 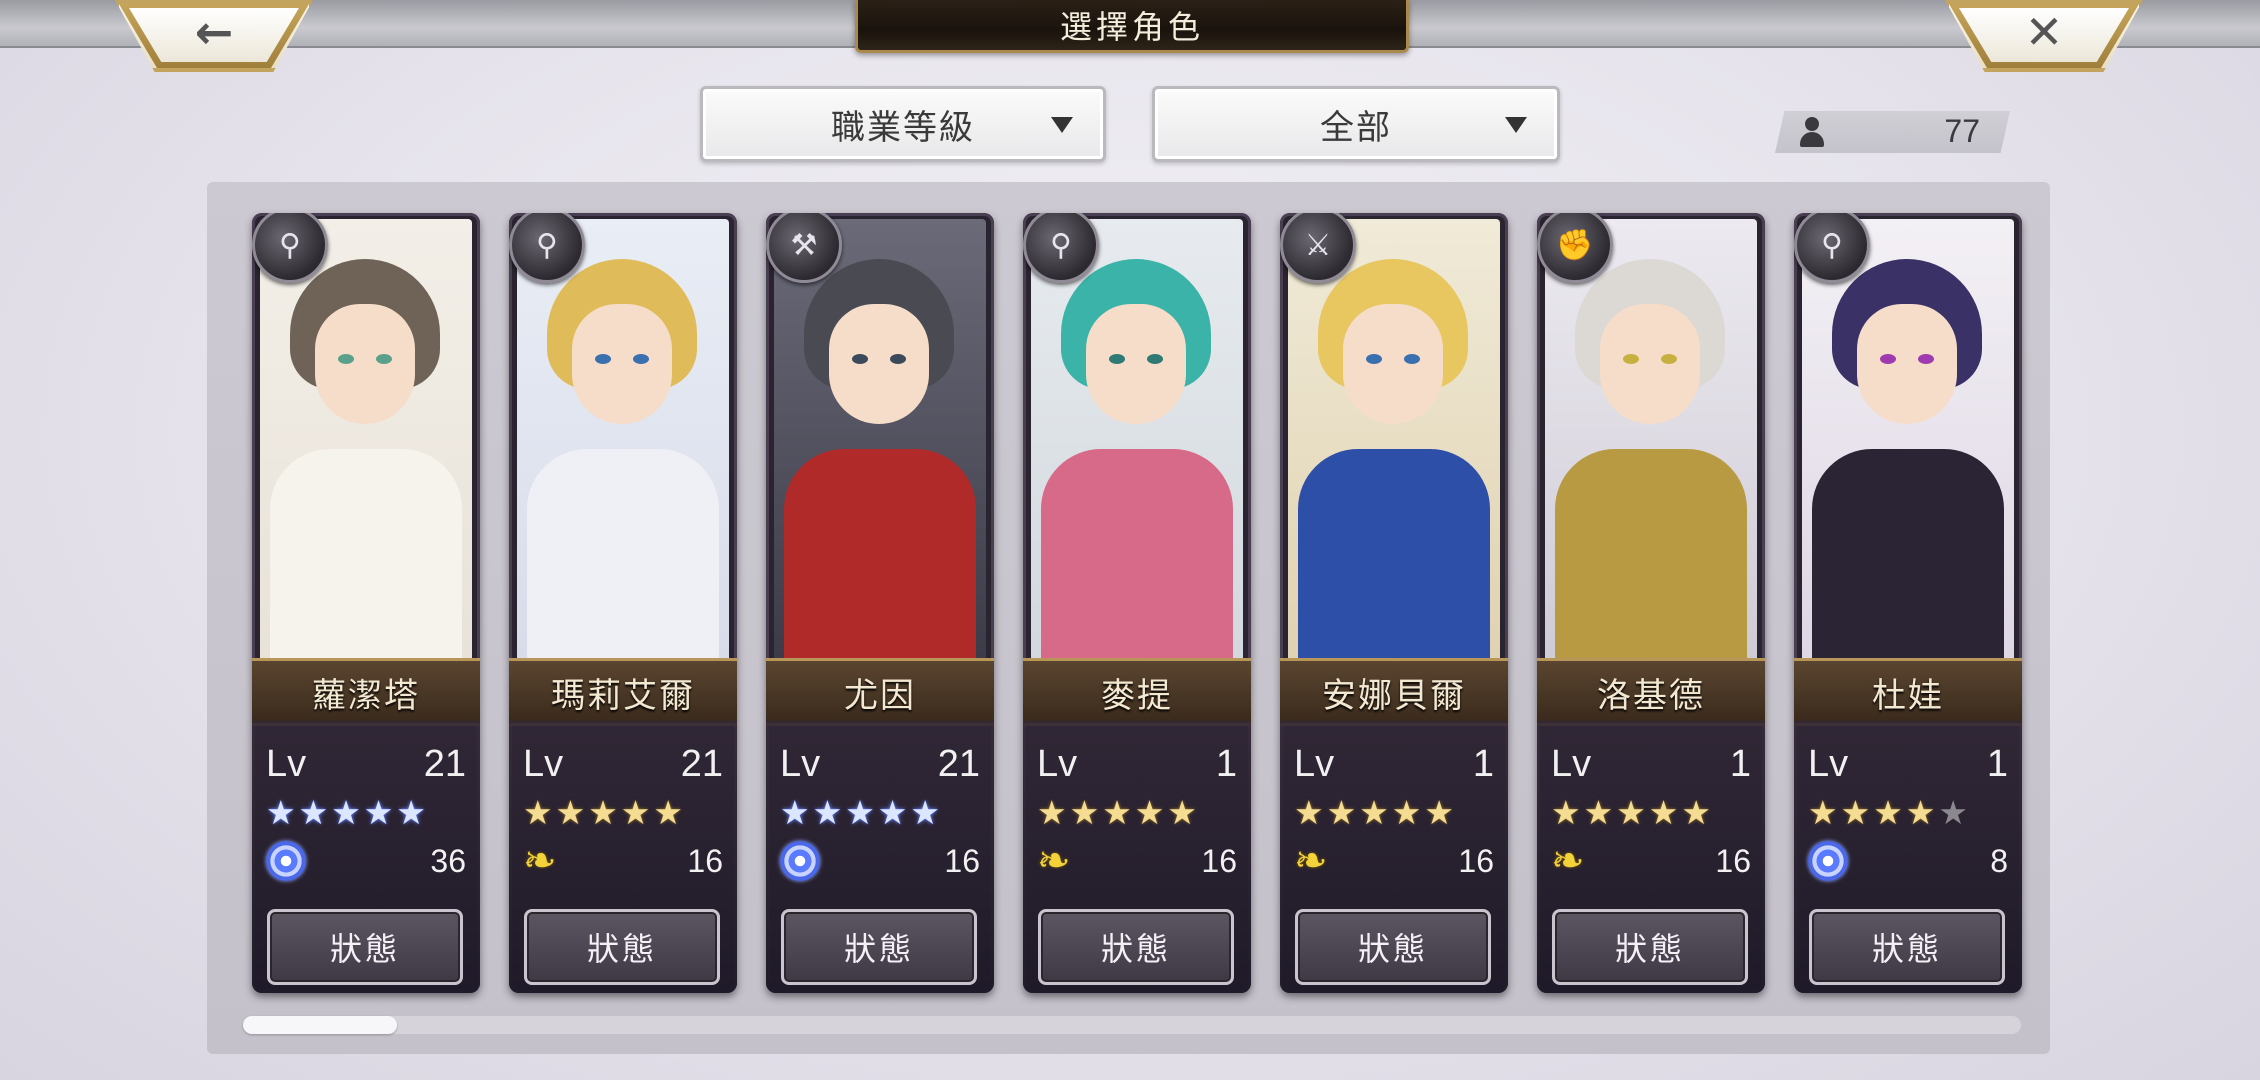 I want to click on horizontal-scrollbar, so click(x=1132, y=1025).